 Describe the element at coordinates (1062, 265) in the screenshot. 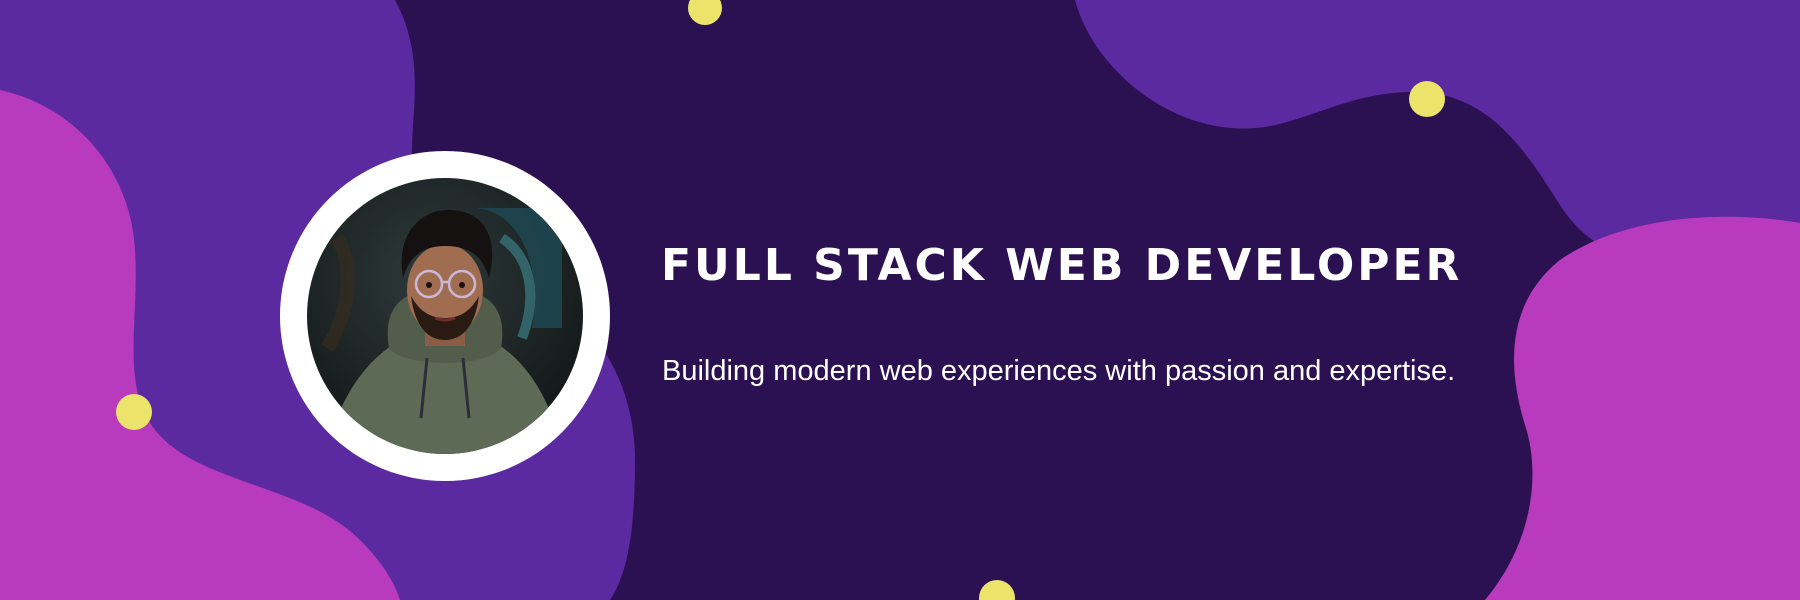

I see `page-title: FULL STACK WEB DEVELOPER` at that location.